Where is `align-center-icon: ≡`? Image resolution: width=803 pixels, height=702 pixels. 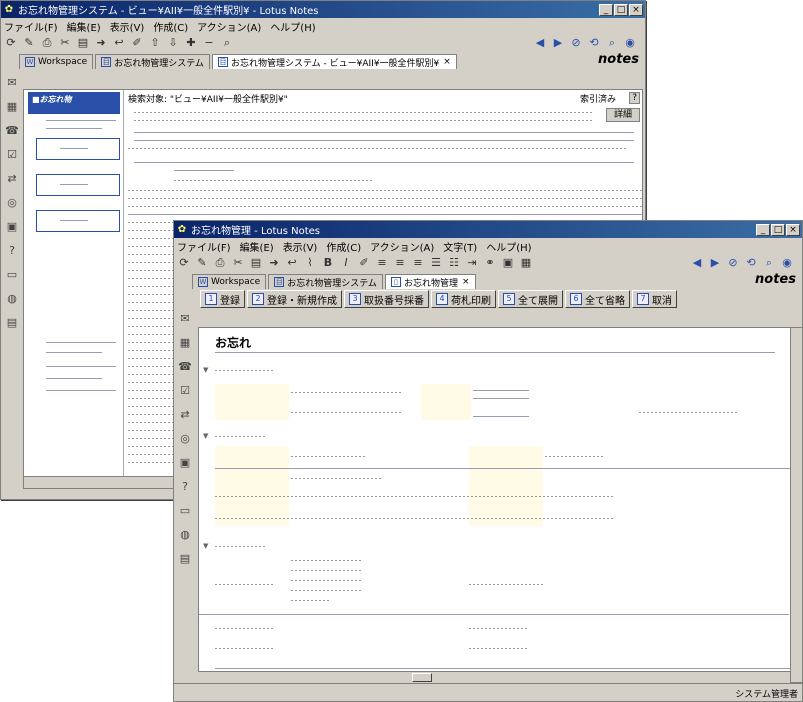
align-center-icon: ≡ is located at coordinates (400, 263).